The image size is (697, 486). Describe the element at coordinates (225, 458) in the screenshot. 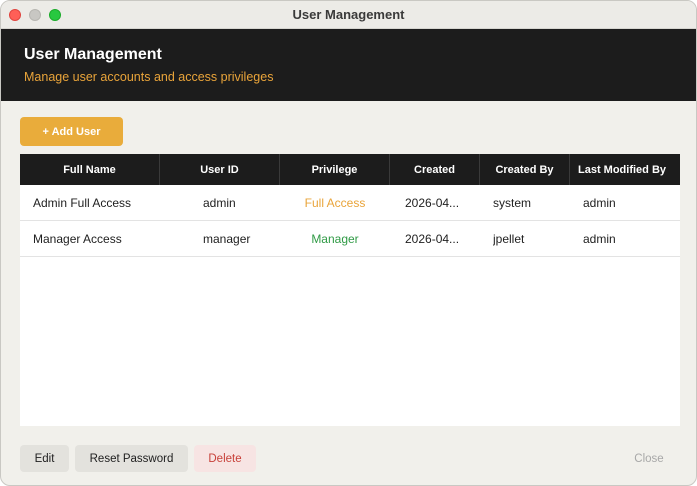

I see `delete-button: Delete` at that location.